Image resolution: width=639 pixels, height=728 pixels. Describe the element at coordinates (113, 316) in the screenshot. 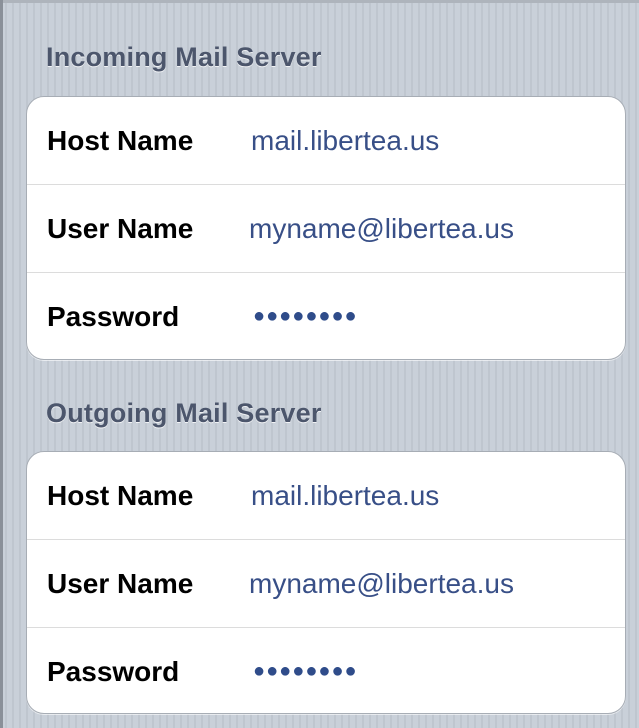

I see `incoming-password-label: Password` at that location.